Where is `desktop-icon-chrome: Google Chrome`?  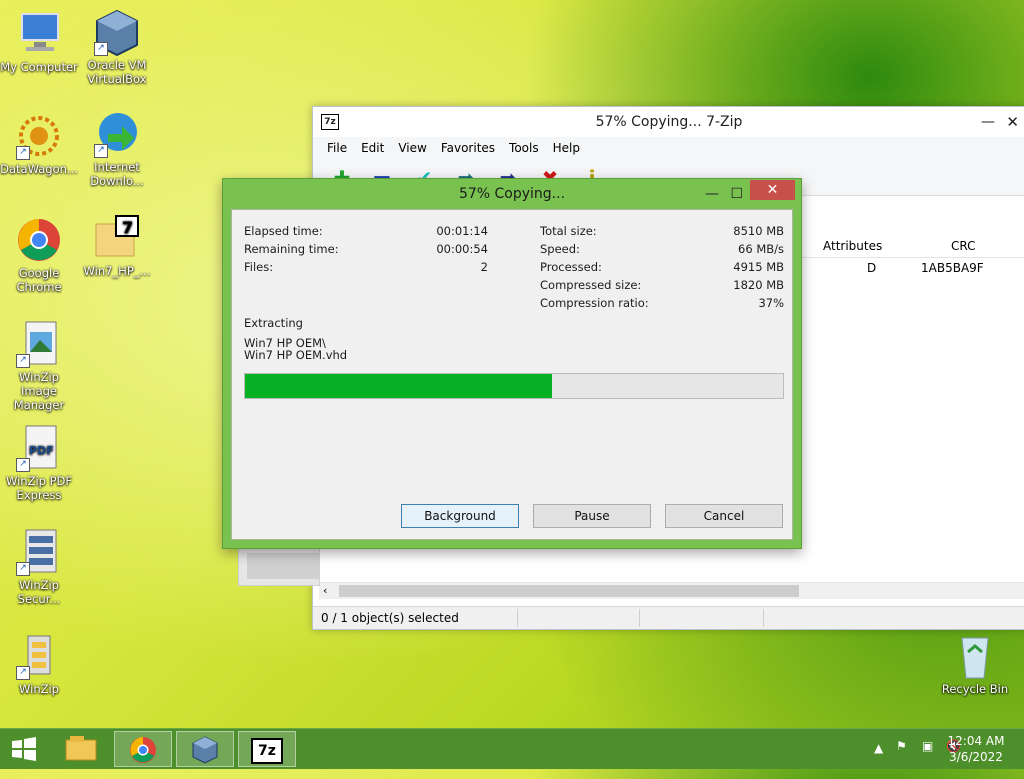 desktop-icon-chrome: Google Chrome is located at coordinates (39, 255).